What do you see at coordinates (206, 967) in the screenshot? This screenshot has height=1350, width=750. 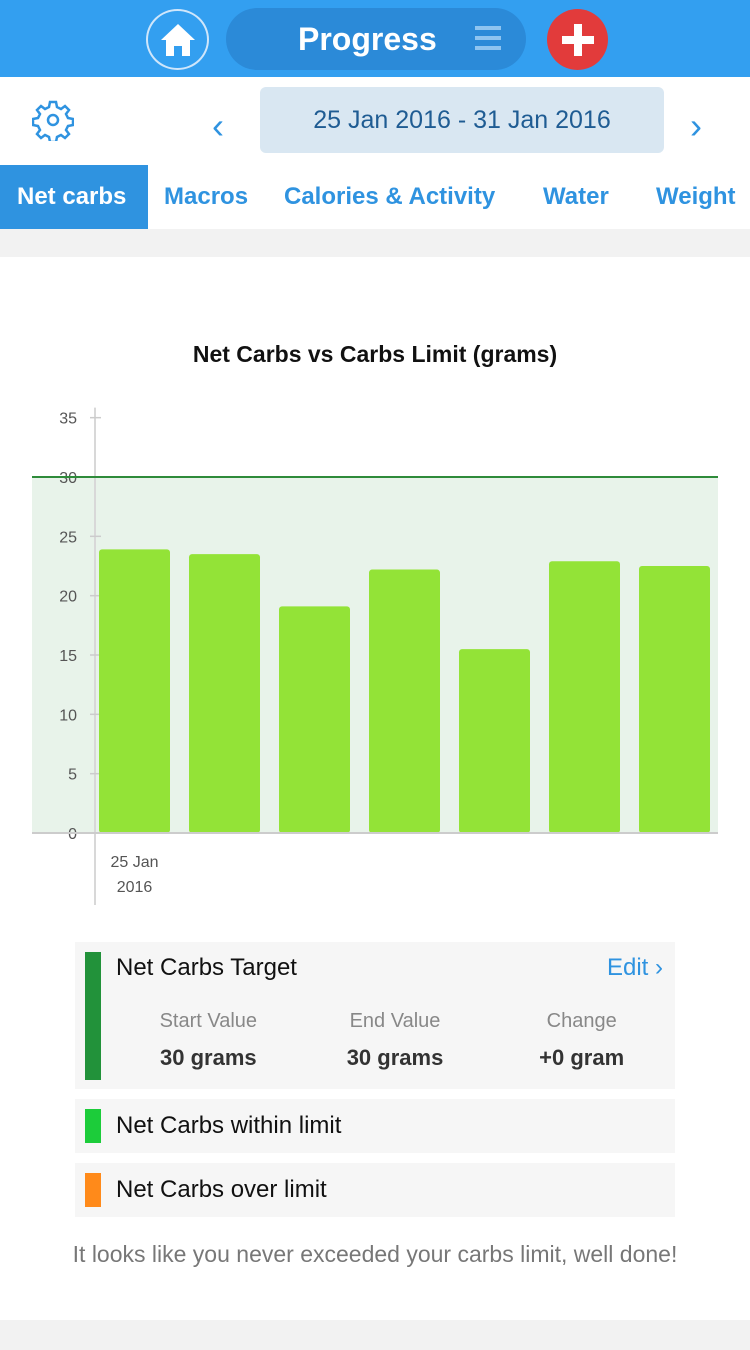 I see `target-label: Net Carbs Target` at bounding box center [206, 967].